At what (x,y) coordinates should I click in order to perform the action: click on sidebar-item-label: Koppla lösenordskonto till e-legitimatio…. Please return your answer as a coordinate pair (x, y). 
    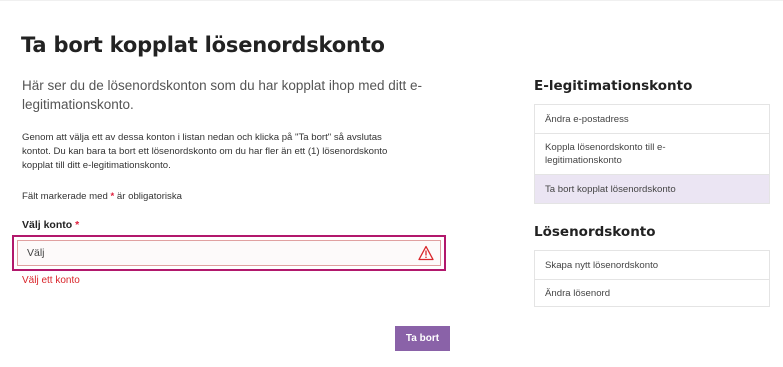
    Looking at the image, I should click on (605, 154).